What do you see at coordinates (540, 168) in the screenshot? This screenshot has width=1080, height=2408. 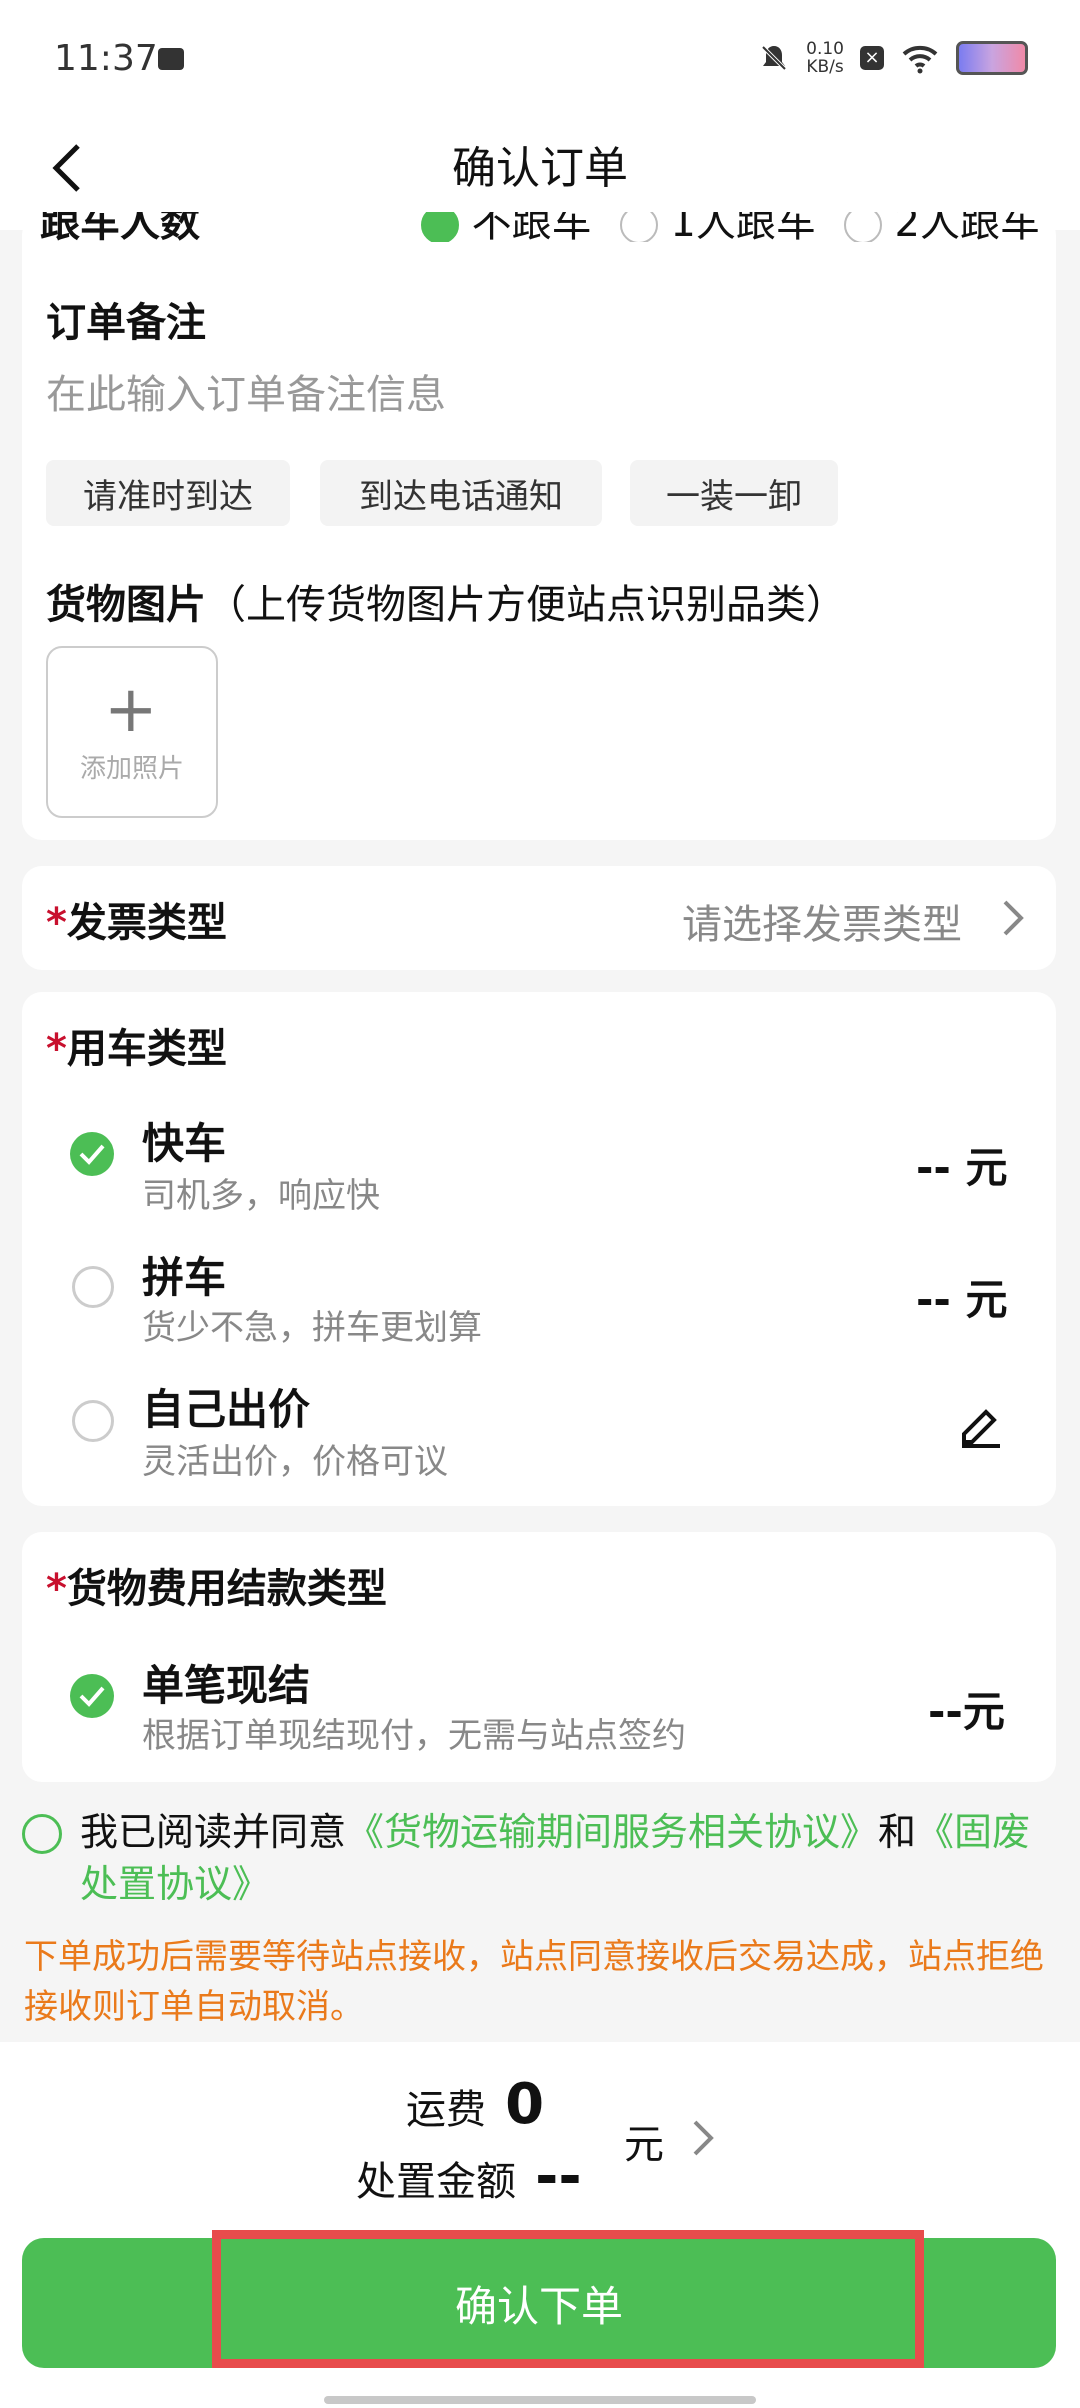 I see `page-title: 确认订单` at bounding box center [540, 168].